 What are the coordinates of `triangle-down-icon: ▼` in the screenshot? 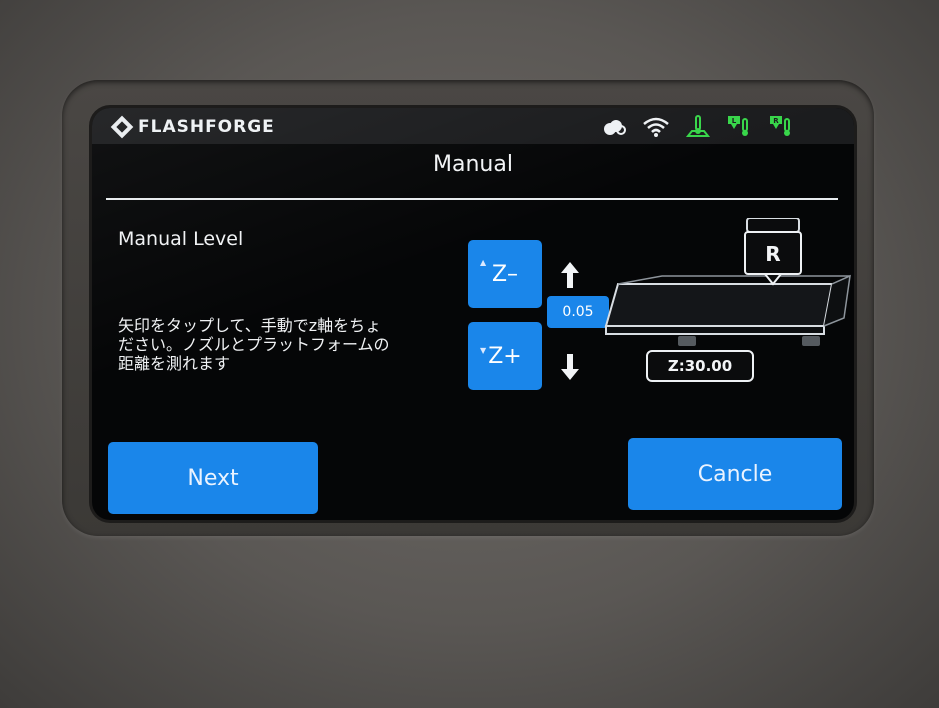 It's located at (483, 350).